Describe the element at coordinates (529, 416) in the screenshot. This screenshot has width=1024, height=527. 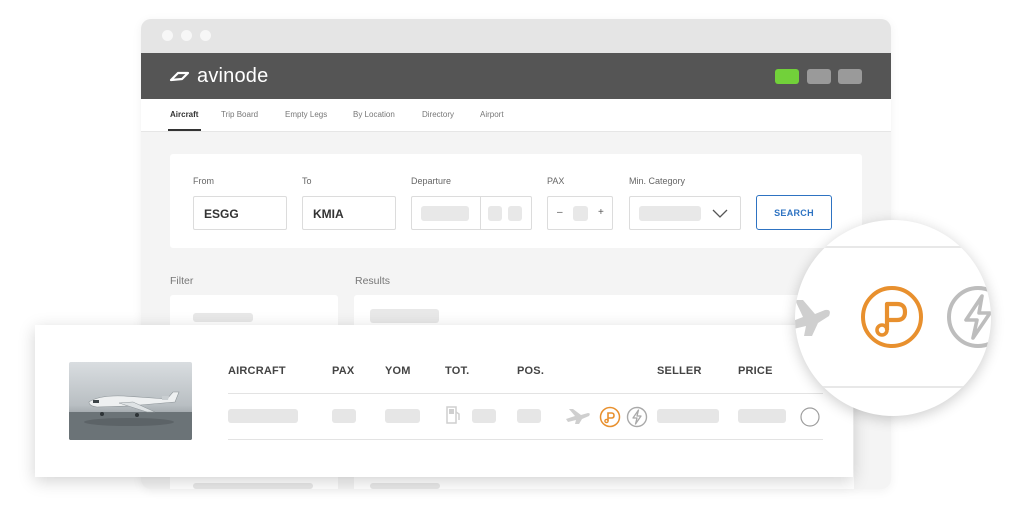
I see `pos-cell-placeholder` at that location.